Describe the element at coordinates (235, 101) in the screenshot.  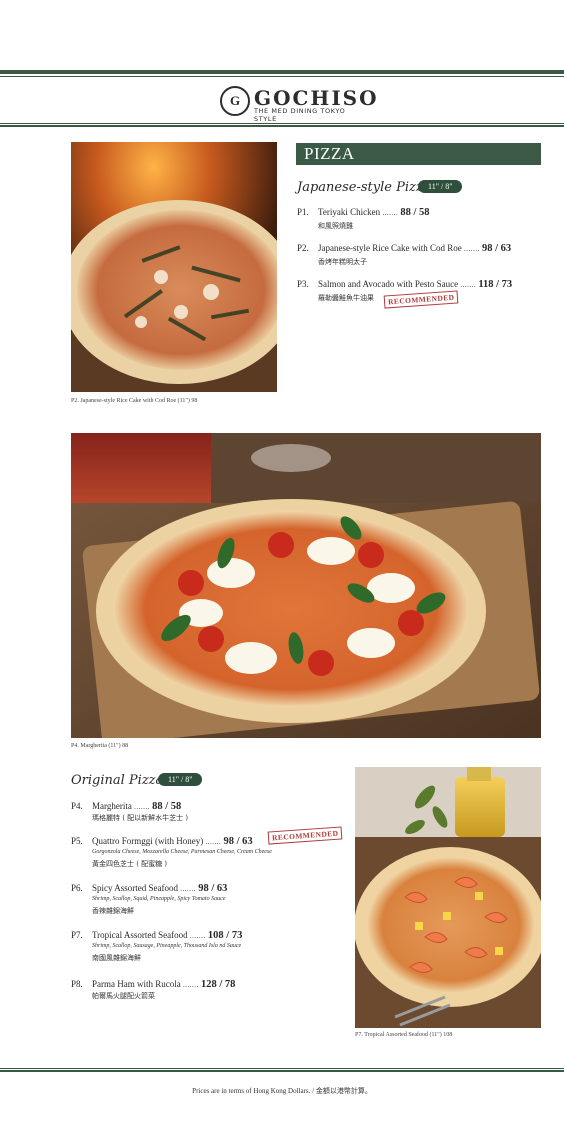
I see `logo-emblem-icon: G` at that location.